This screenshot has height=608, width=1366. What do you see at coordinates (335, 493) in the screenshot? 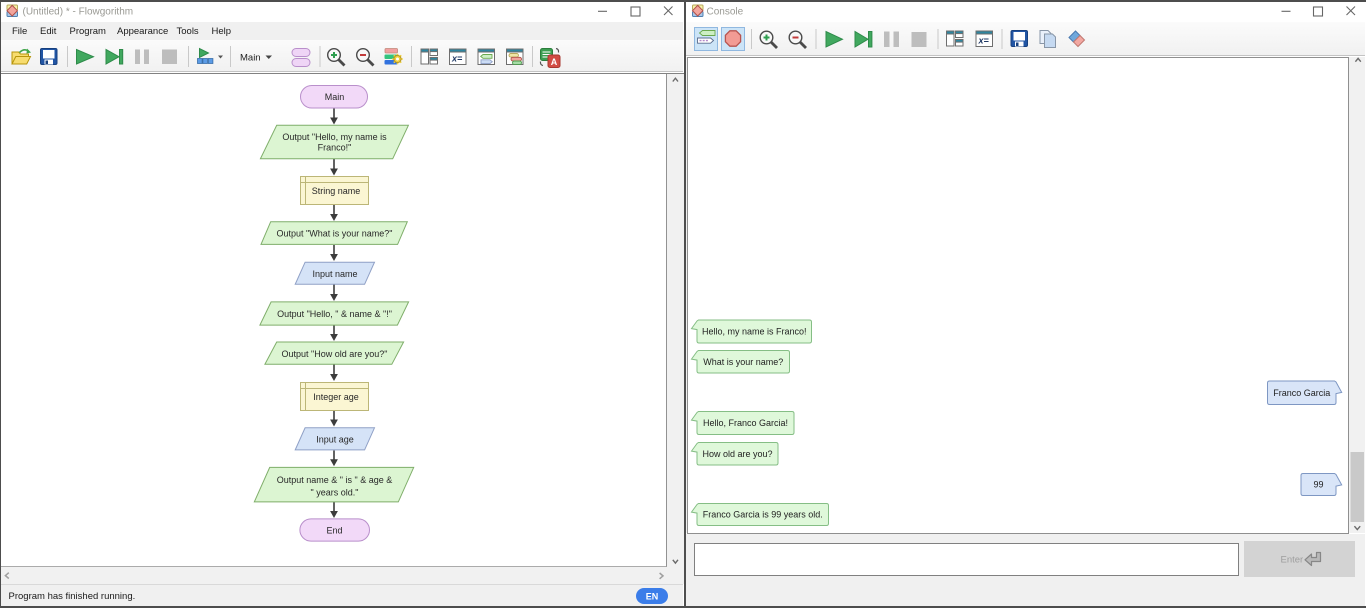
I see `svg-text: " years old."` at bounding box center [335, 493].